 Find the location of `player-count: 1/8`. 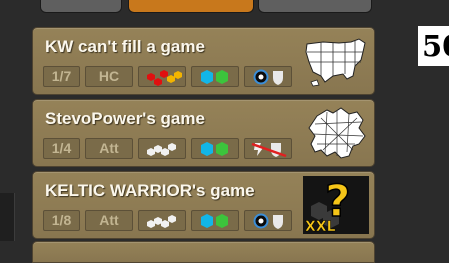

player-count: 1/8 is located at coordinates (61, 220).